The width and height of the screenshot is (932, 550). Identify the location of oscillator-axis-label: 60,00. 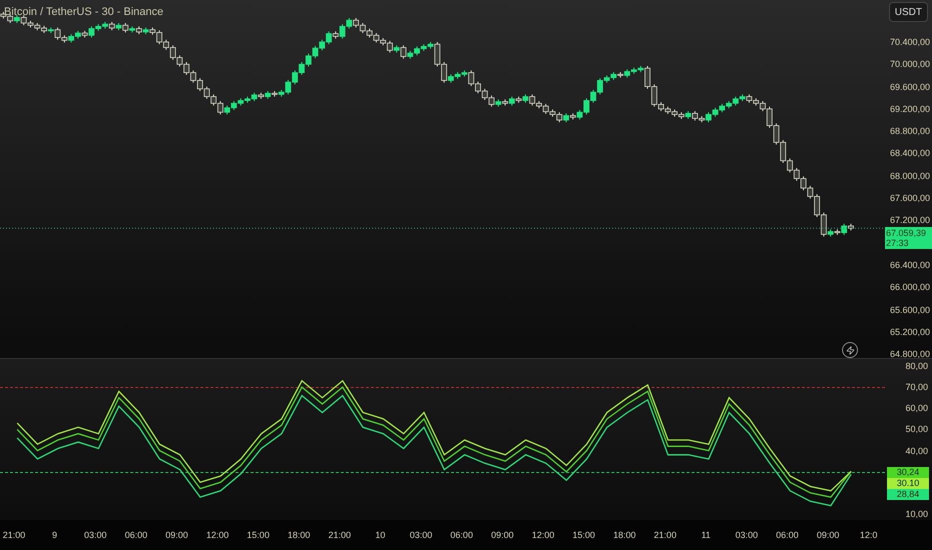
(916, 408).